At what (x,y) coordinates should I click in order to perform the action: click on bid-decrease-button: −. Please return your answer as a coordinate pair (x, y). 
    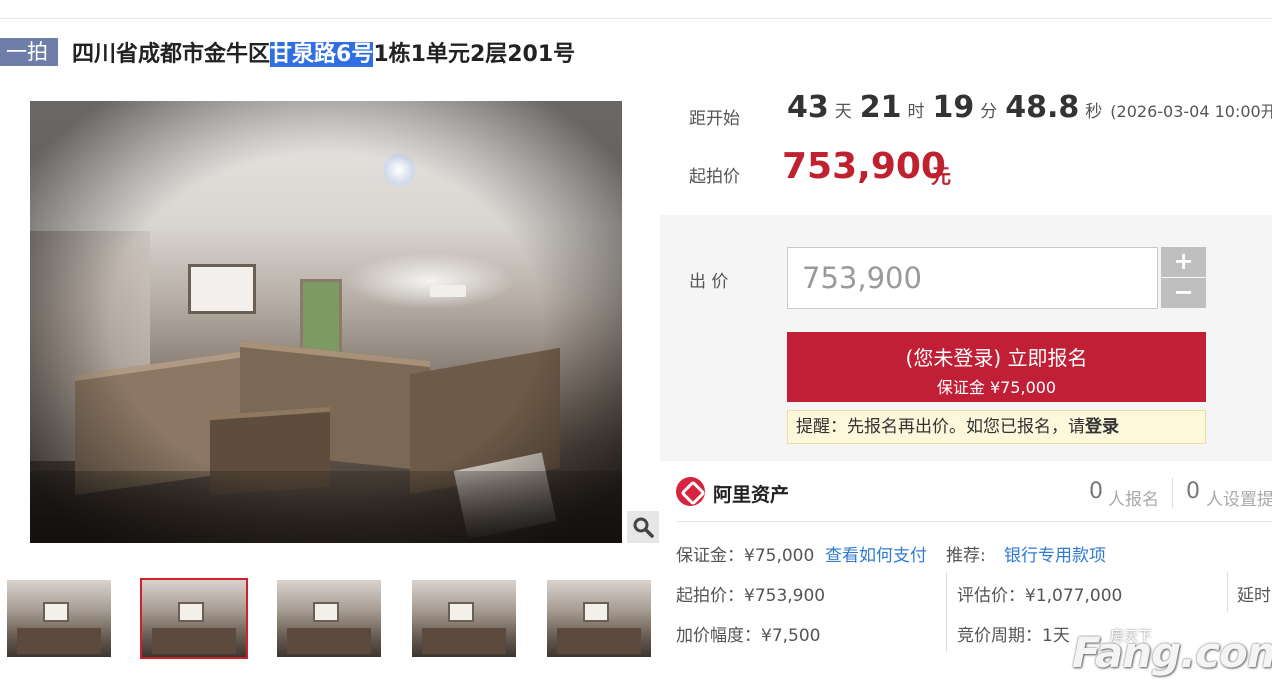
    Looking at the image, I should click on (1183, 293).